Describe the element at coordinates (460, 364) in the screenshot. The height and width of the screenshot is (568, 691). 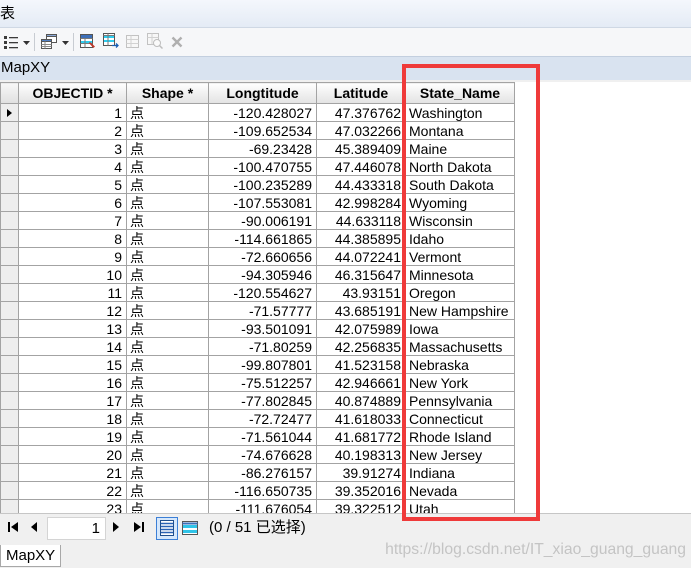
I see `cell-state-name: Nebraska` at that location.